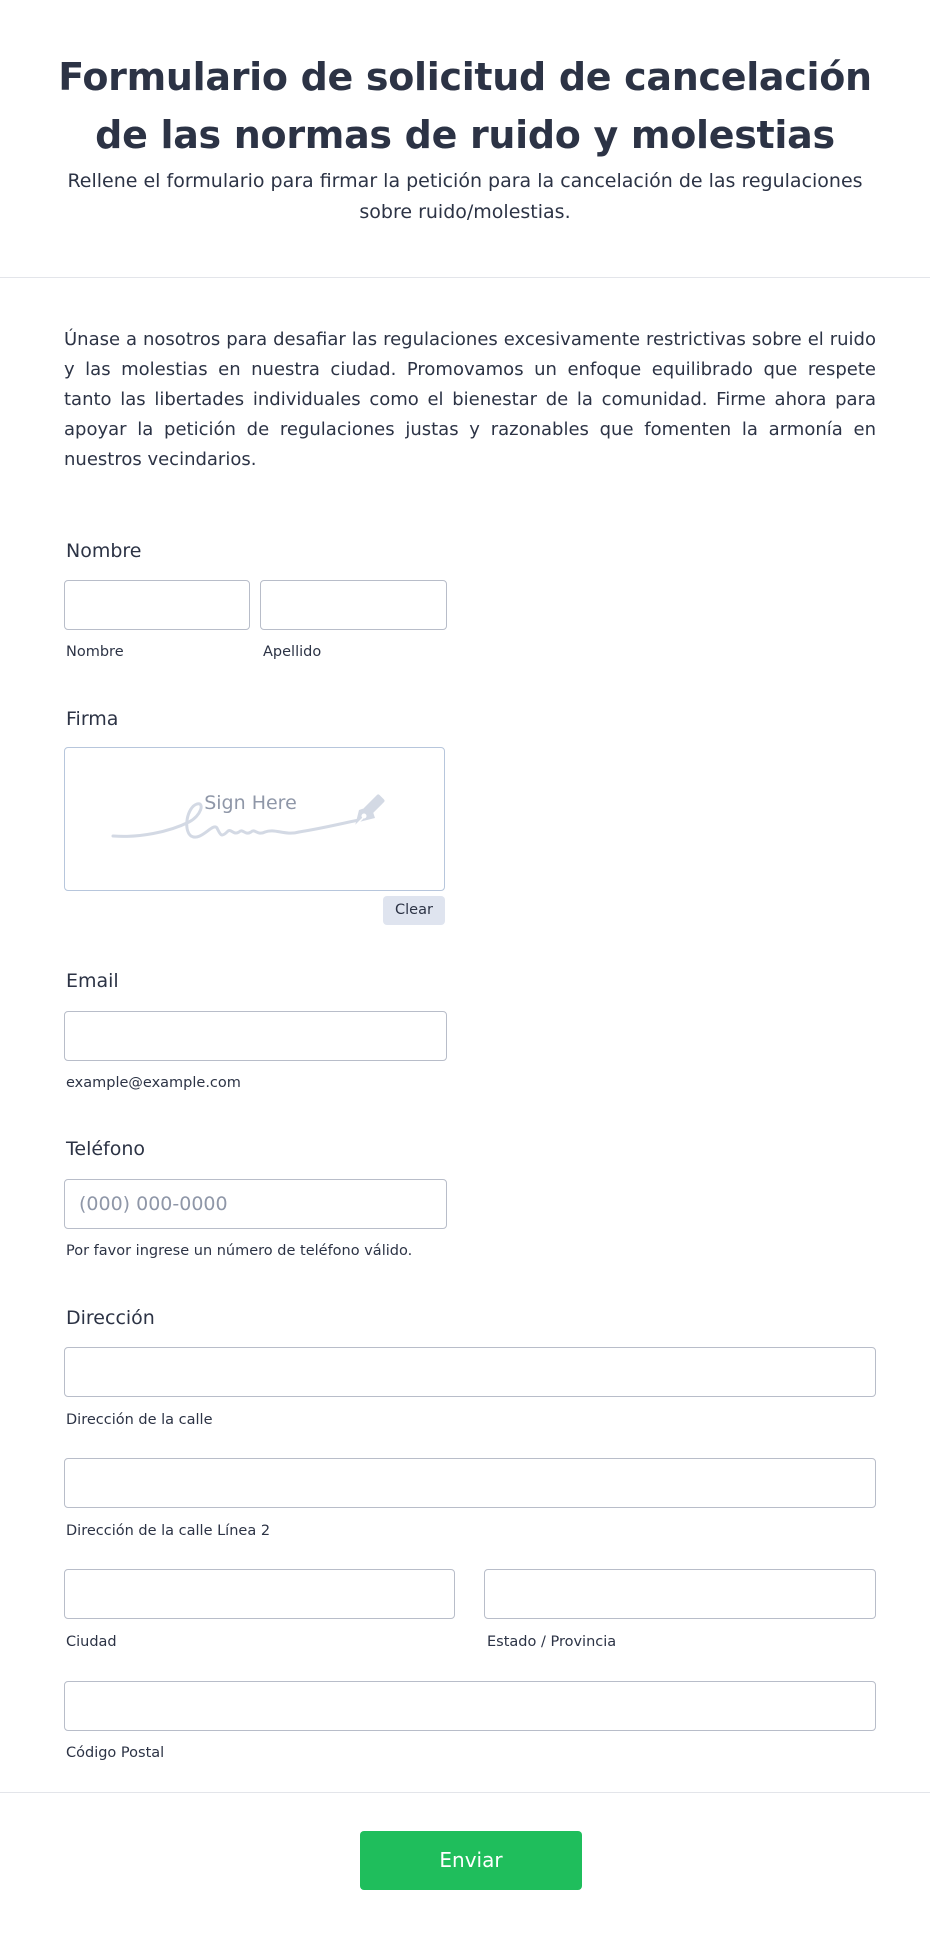 The height and width of the screenshot is (1940, 930). Describe the element at coordinates (471, 1860) in the screenshot. I see `submit-button: Enviar` at that location.